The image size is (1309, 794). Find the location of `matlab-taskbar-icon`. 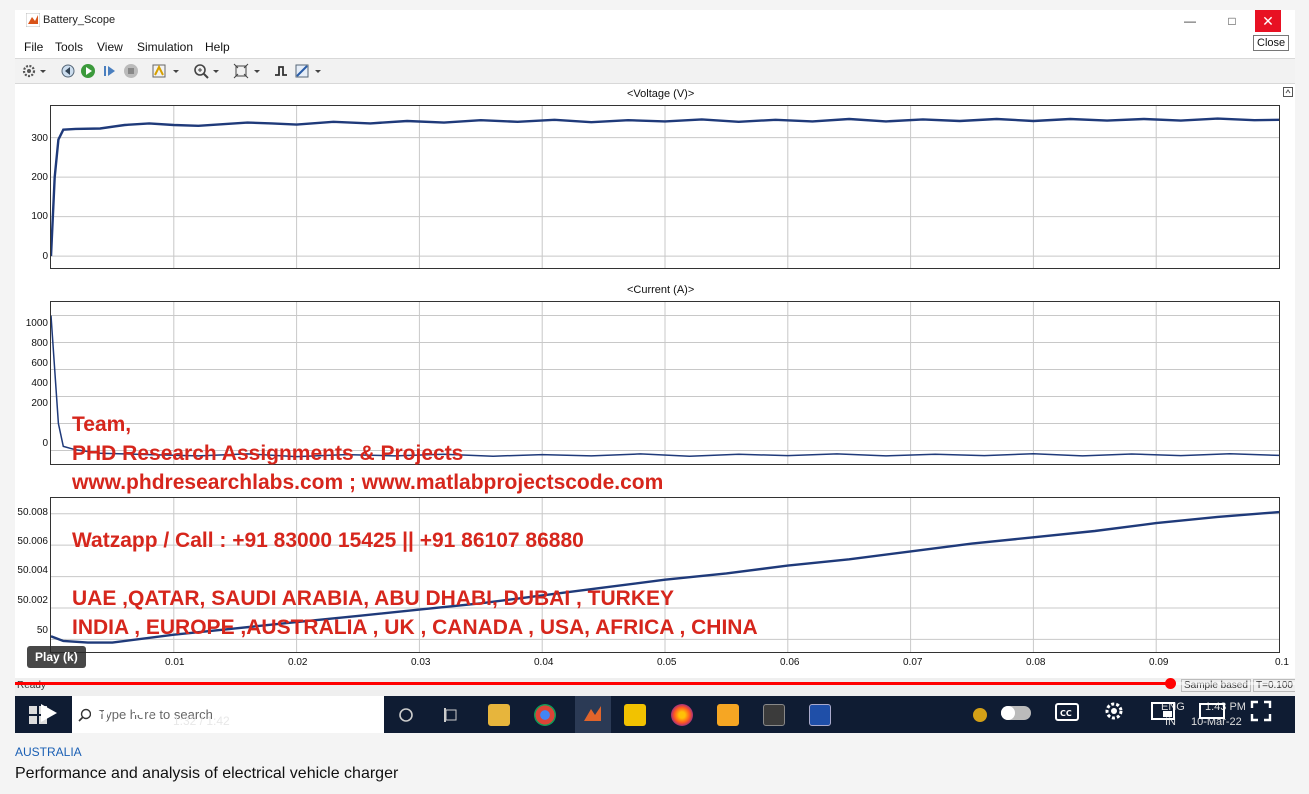

matlab-taskbar-icon is located at coordinates (592, 713).